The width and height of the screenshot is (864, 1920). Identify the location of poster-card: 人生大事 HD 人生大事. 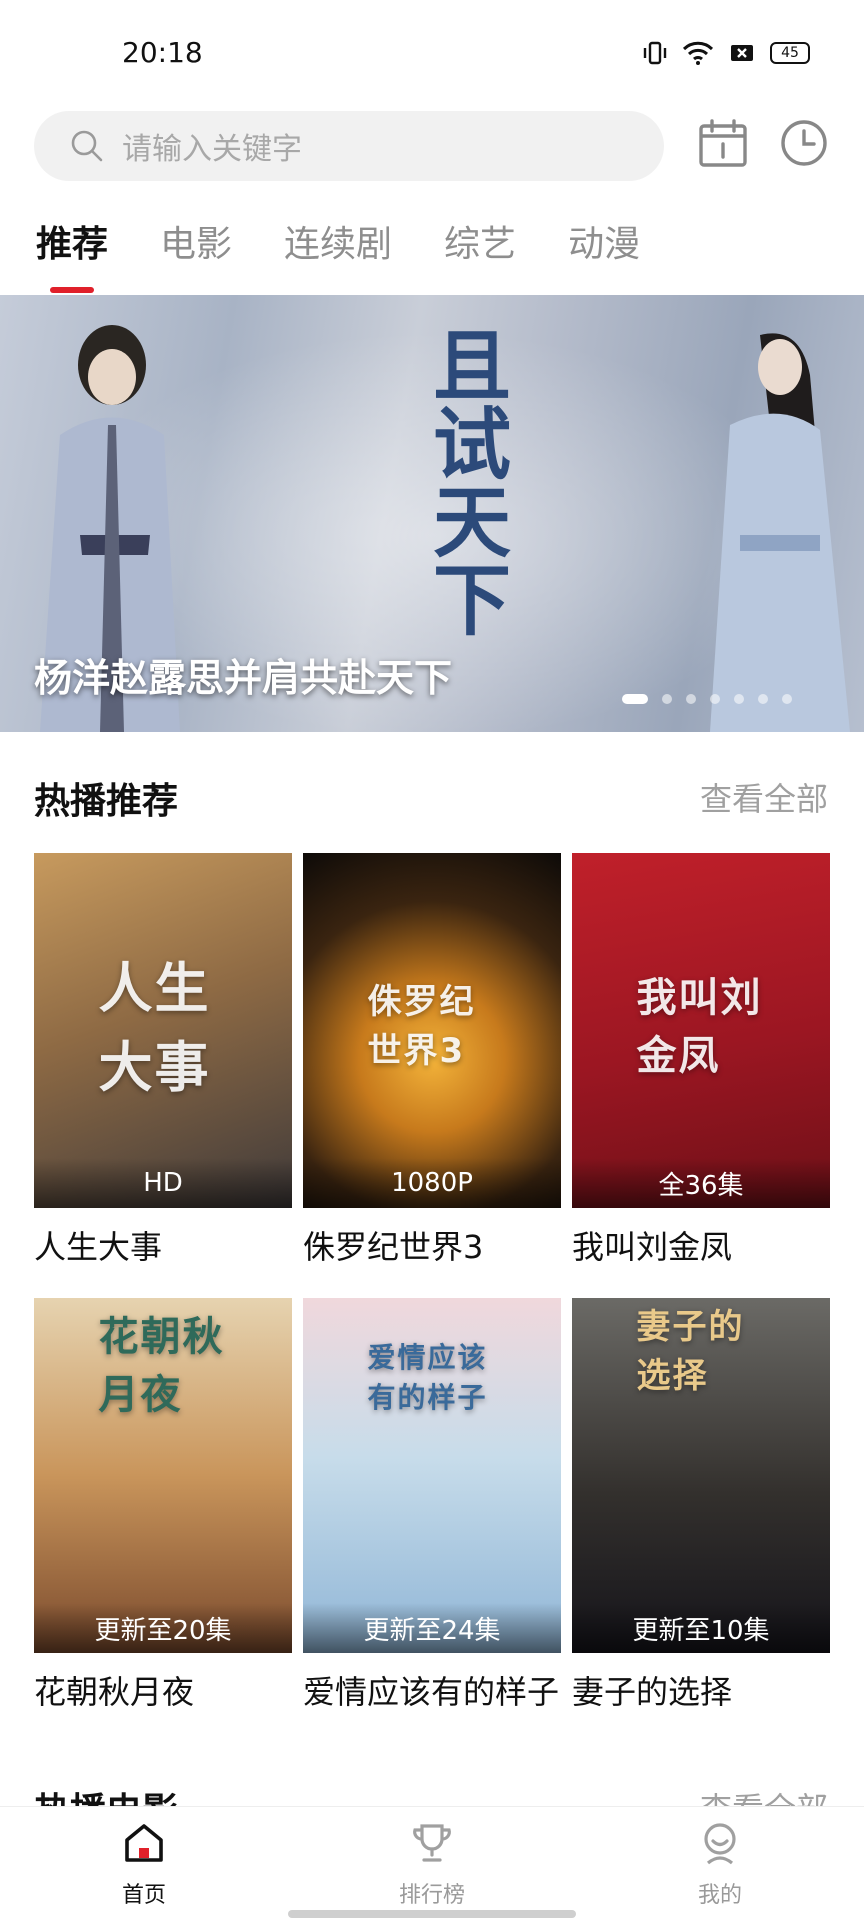
(163, 1060).